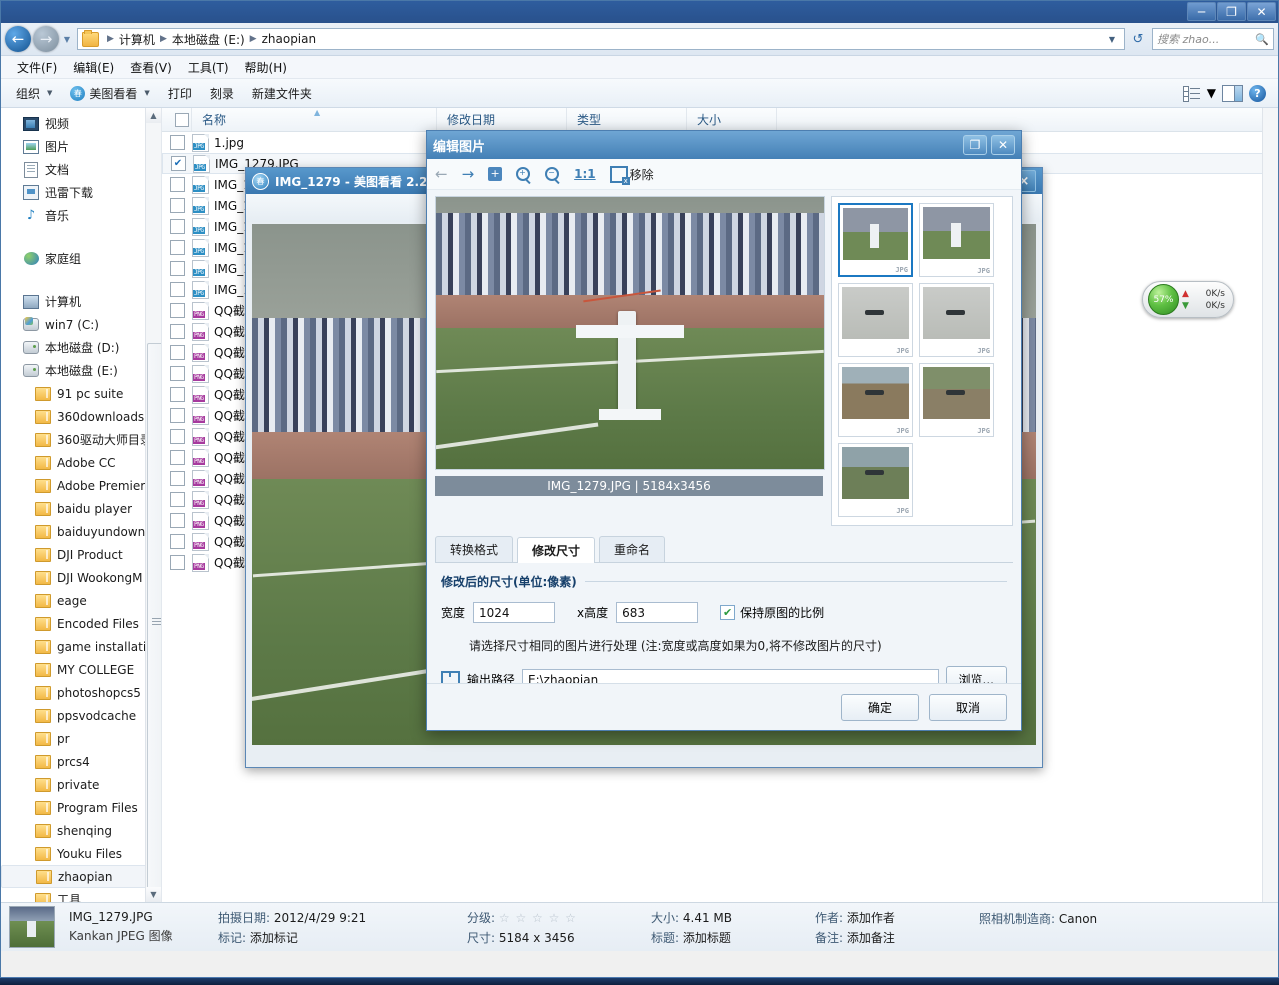 This screenshot has width=1279, height=985. Describe the element at coordinates (81, 370) in the screenshot. I see `sidebar-item-e: 本地磁盘 (E:)` at that location.